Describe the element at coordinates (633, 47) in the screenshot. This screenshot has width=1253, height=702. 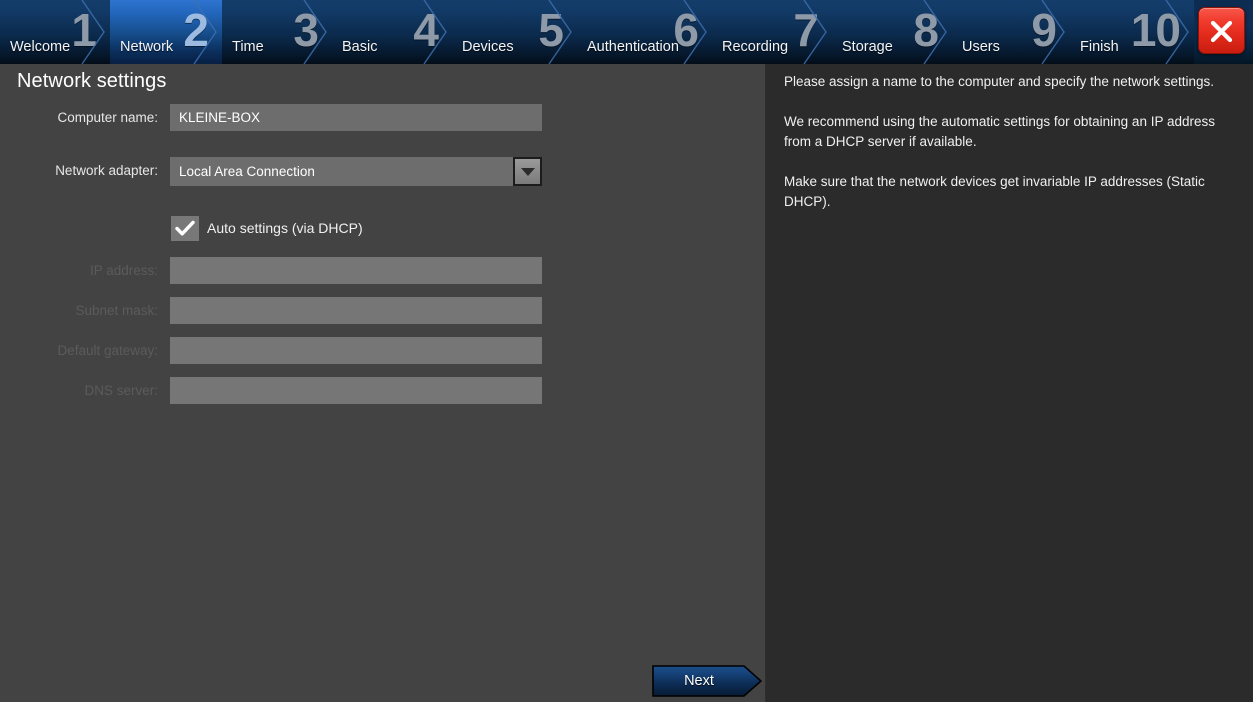
I see `step-label: Authentication` at that location.